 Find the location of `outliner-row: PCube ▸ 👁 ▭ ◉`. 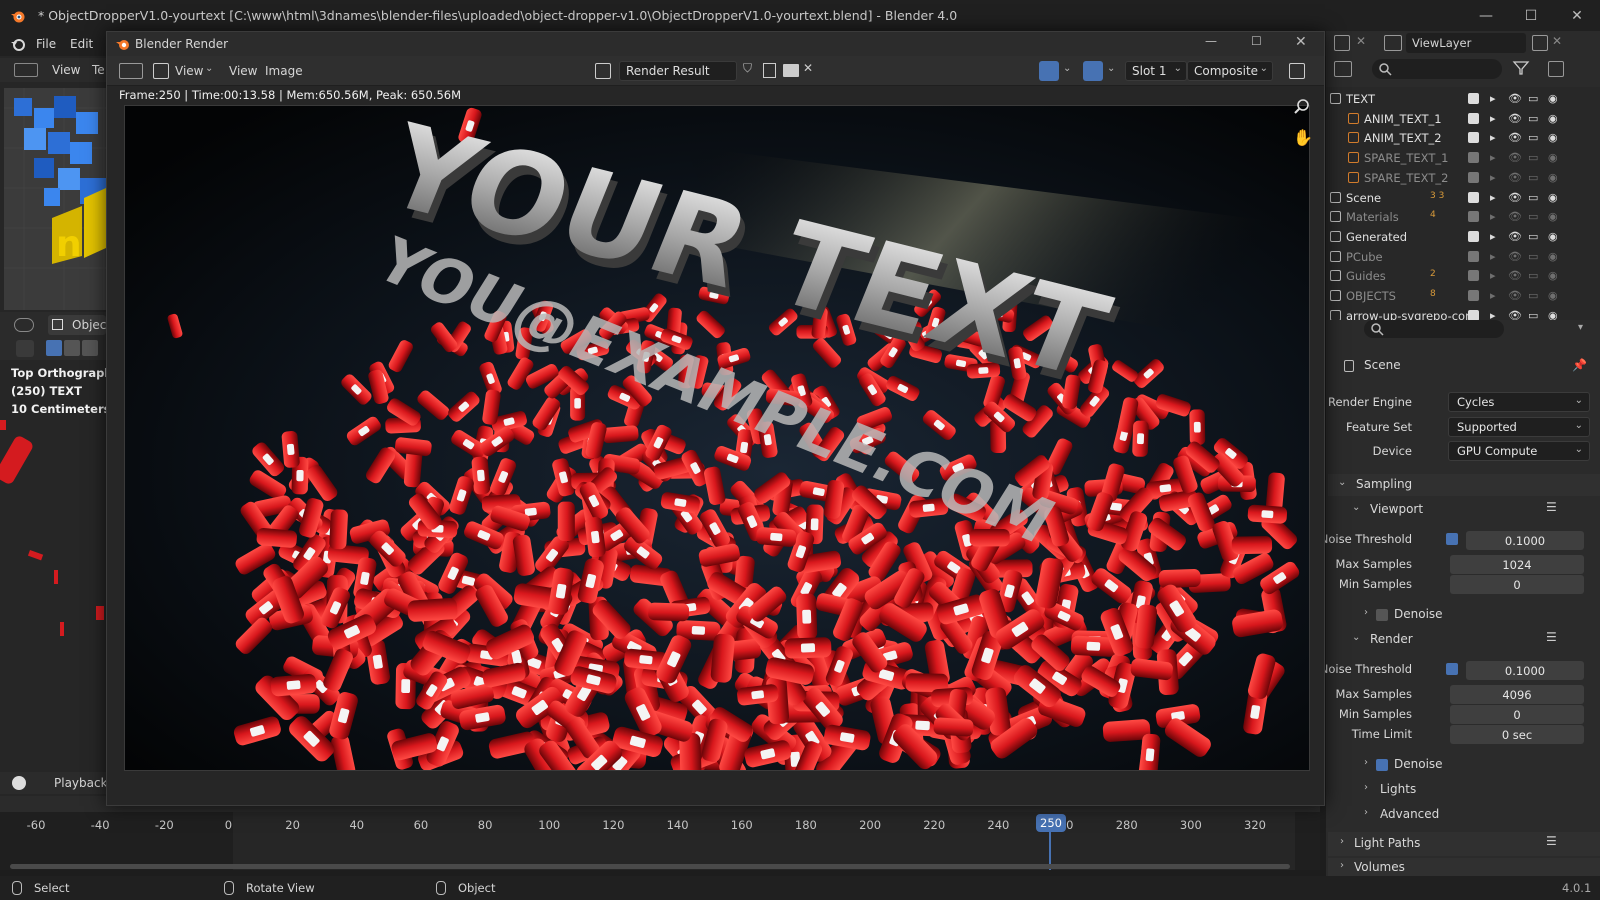

outliner-row: PCube ▸ 👁 ▭ ◉ is located at coordinates (1463, 257).